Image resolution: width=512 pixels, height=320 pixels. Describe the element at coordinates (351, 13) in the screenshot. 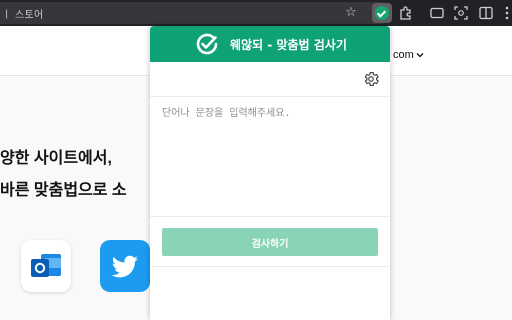

I see `star-icon: ☆` at that location.